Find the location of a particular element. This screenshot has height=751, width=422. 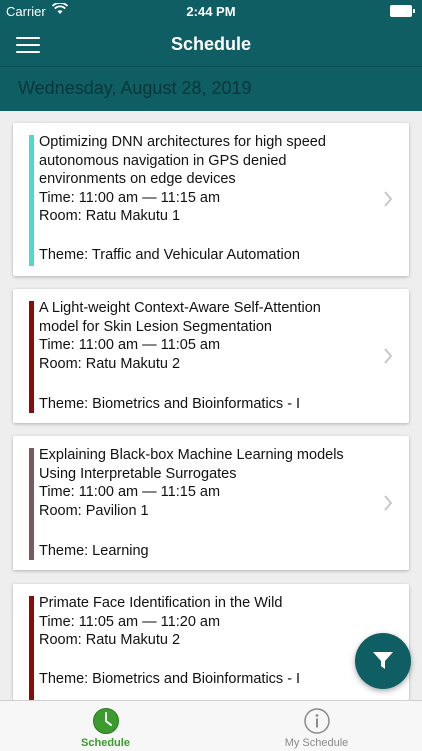

tab-bar: Schedule My Schedule is located at coordinates (211, 725).